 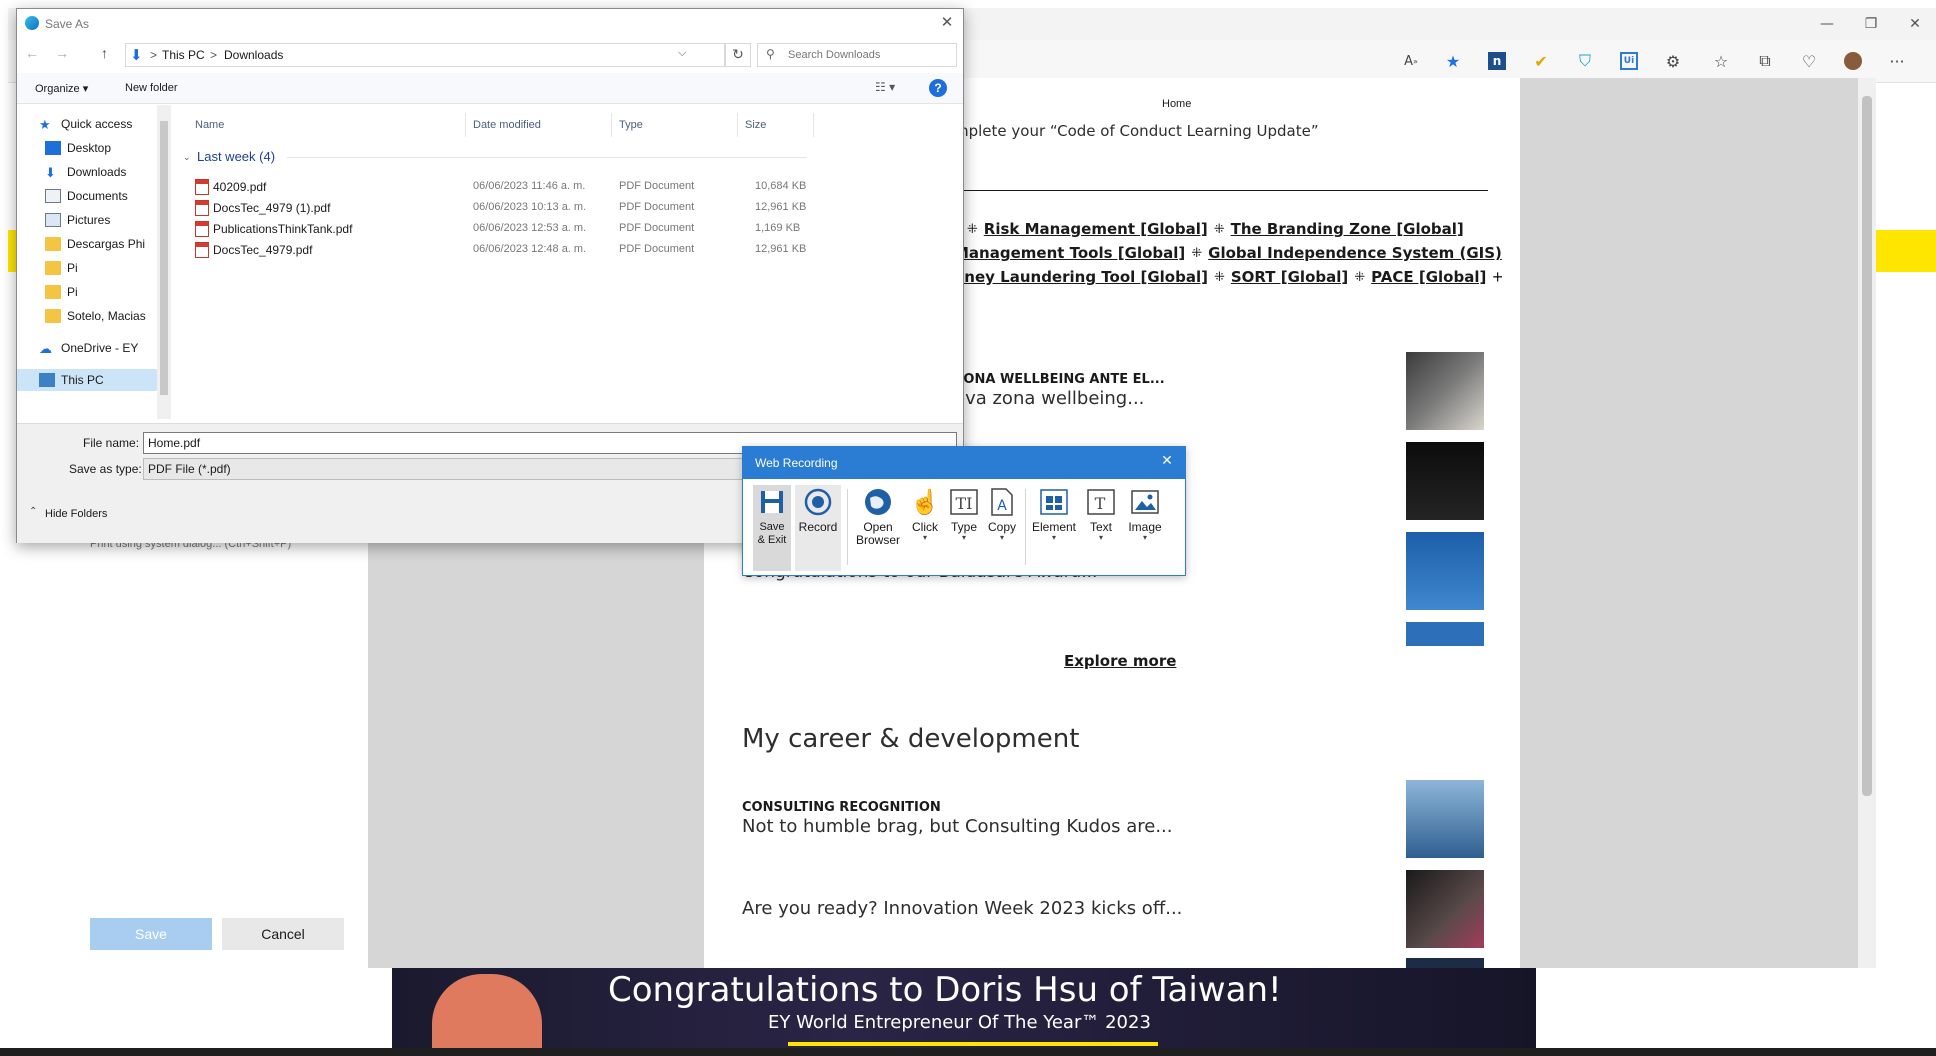 I want to click on uipath-extension-icon: Ui, so click(x=1629, y=61).